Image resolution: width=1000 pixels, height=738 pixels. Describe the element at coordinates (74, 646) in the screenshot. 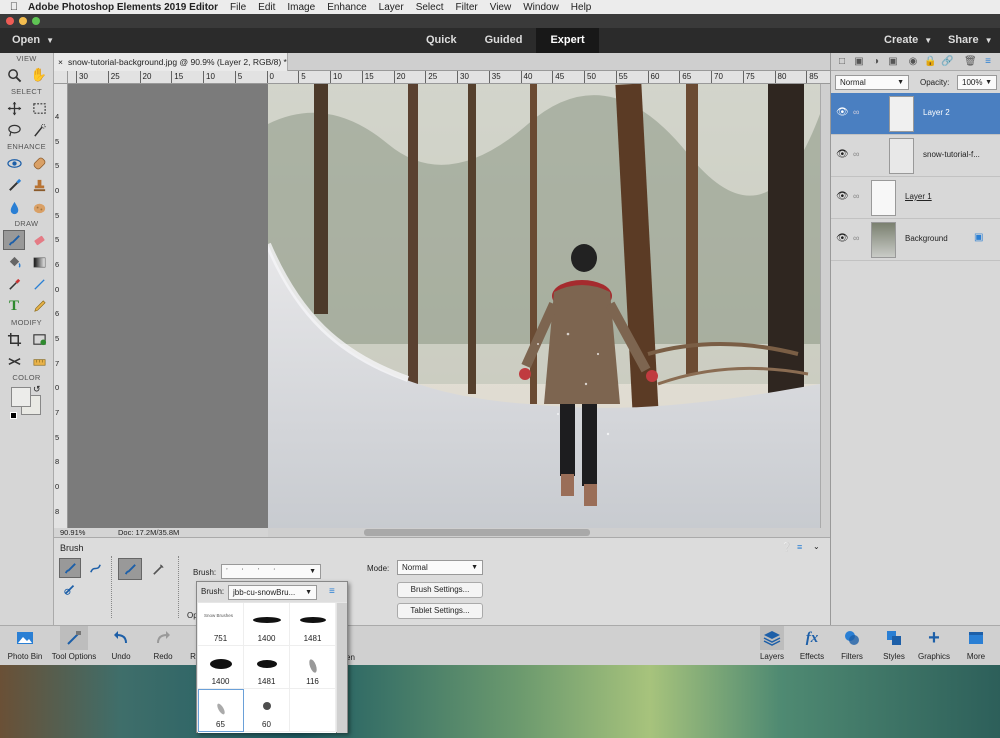

I see `tool-options-button: Tool Options` at that location.